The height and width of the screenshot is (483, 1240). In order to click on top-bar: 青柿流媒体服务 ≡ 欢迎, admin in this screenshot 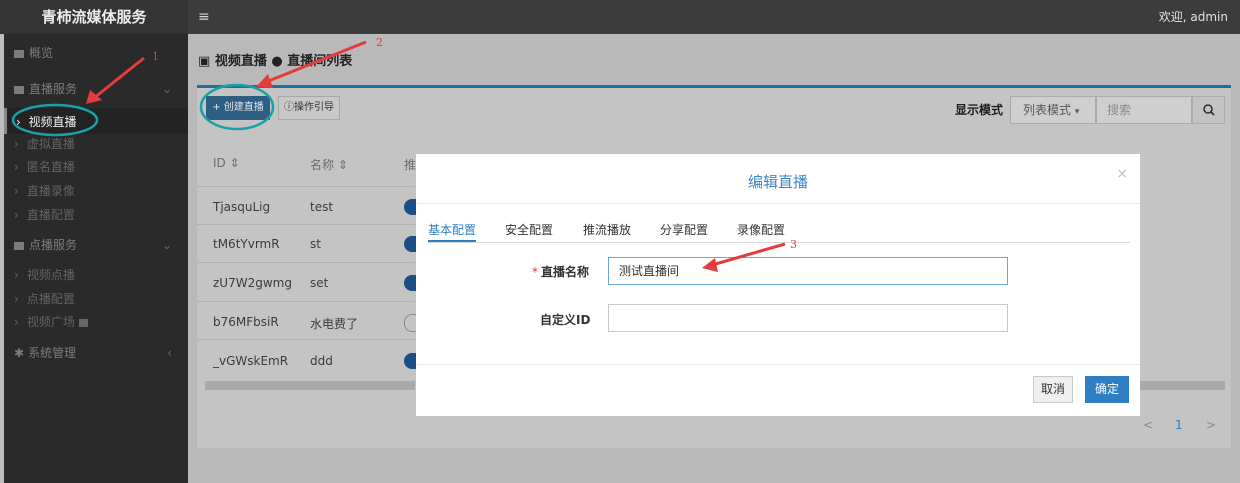, I will do `click(620, 17)`.